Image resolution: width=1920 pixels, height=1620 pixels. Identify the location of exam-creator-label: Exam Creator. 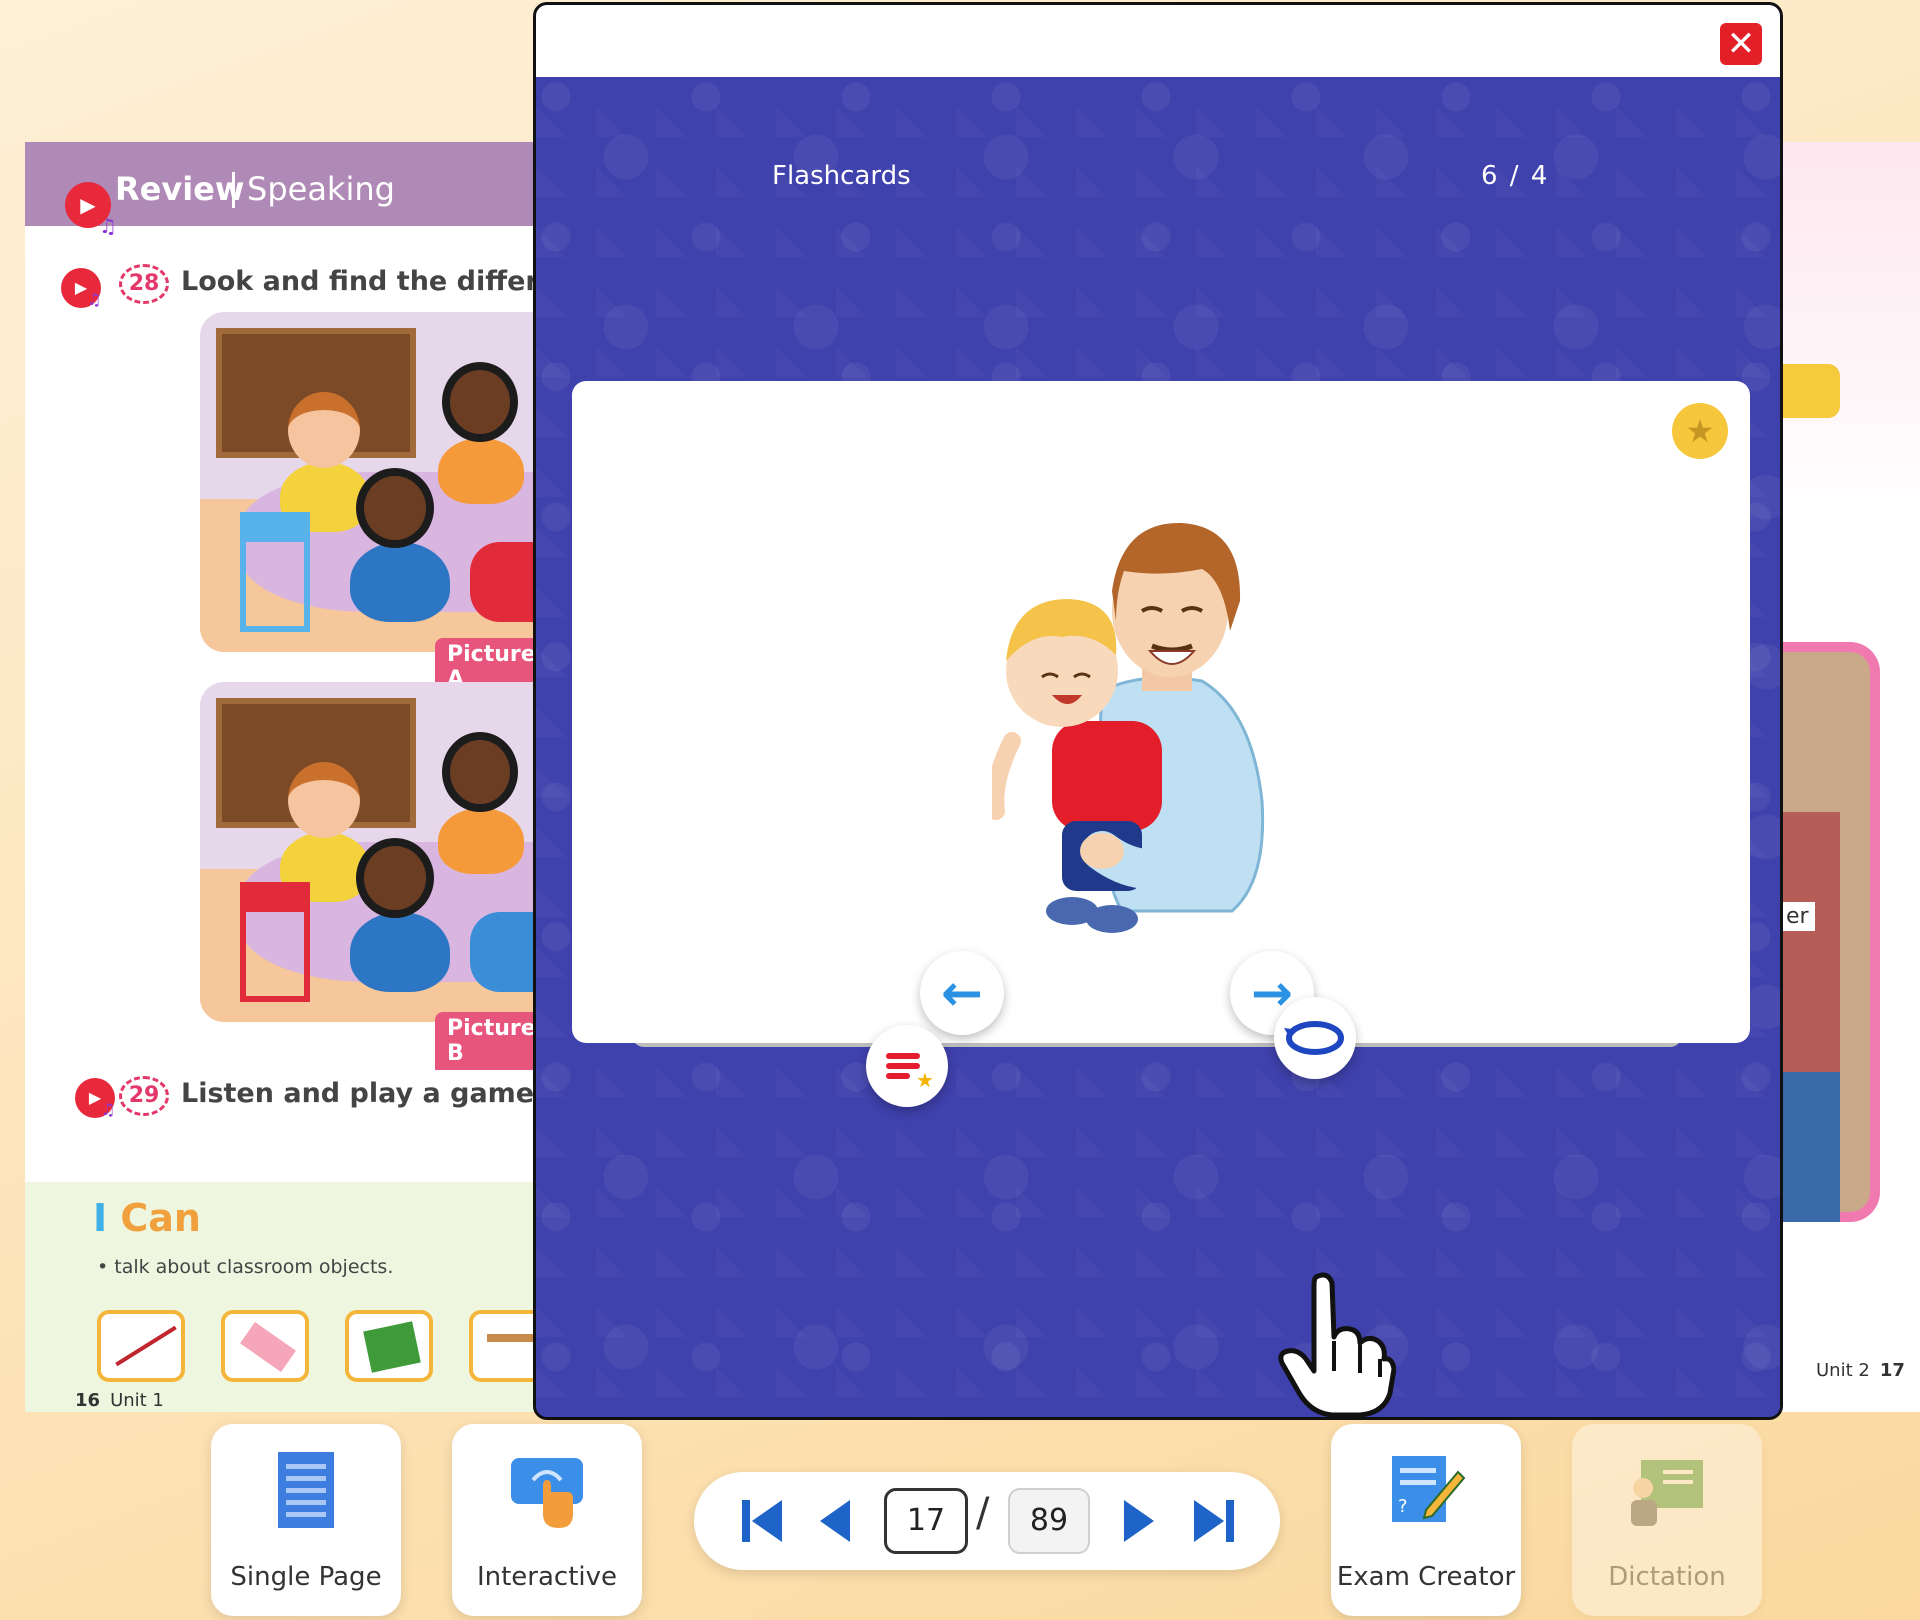
(1426, 1577).